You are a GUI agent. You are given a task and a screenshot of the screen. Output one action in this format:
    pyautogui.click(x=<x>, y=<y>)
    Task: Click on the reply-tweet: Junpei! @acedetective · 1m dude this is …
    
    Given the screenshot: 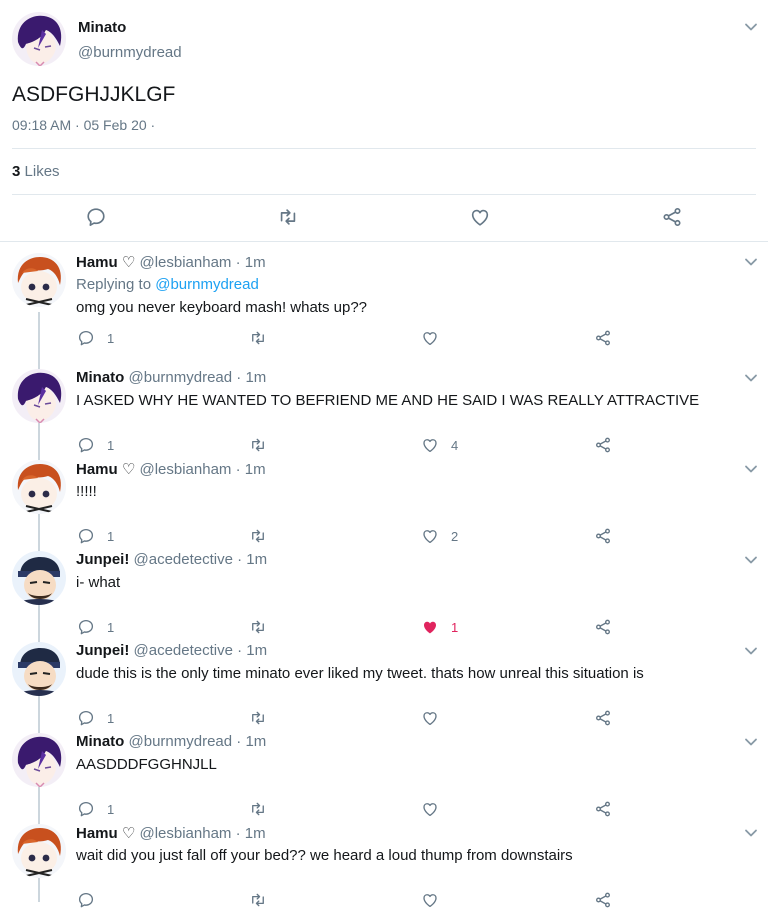 What is the action you would take?
    pyautogui.click(x=384, y=676)
    